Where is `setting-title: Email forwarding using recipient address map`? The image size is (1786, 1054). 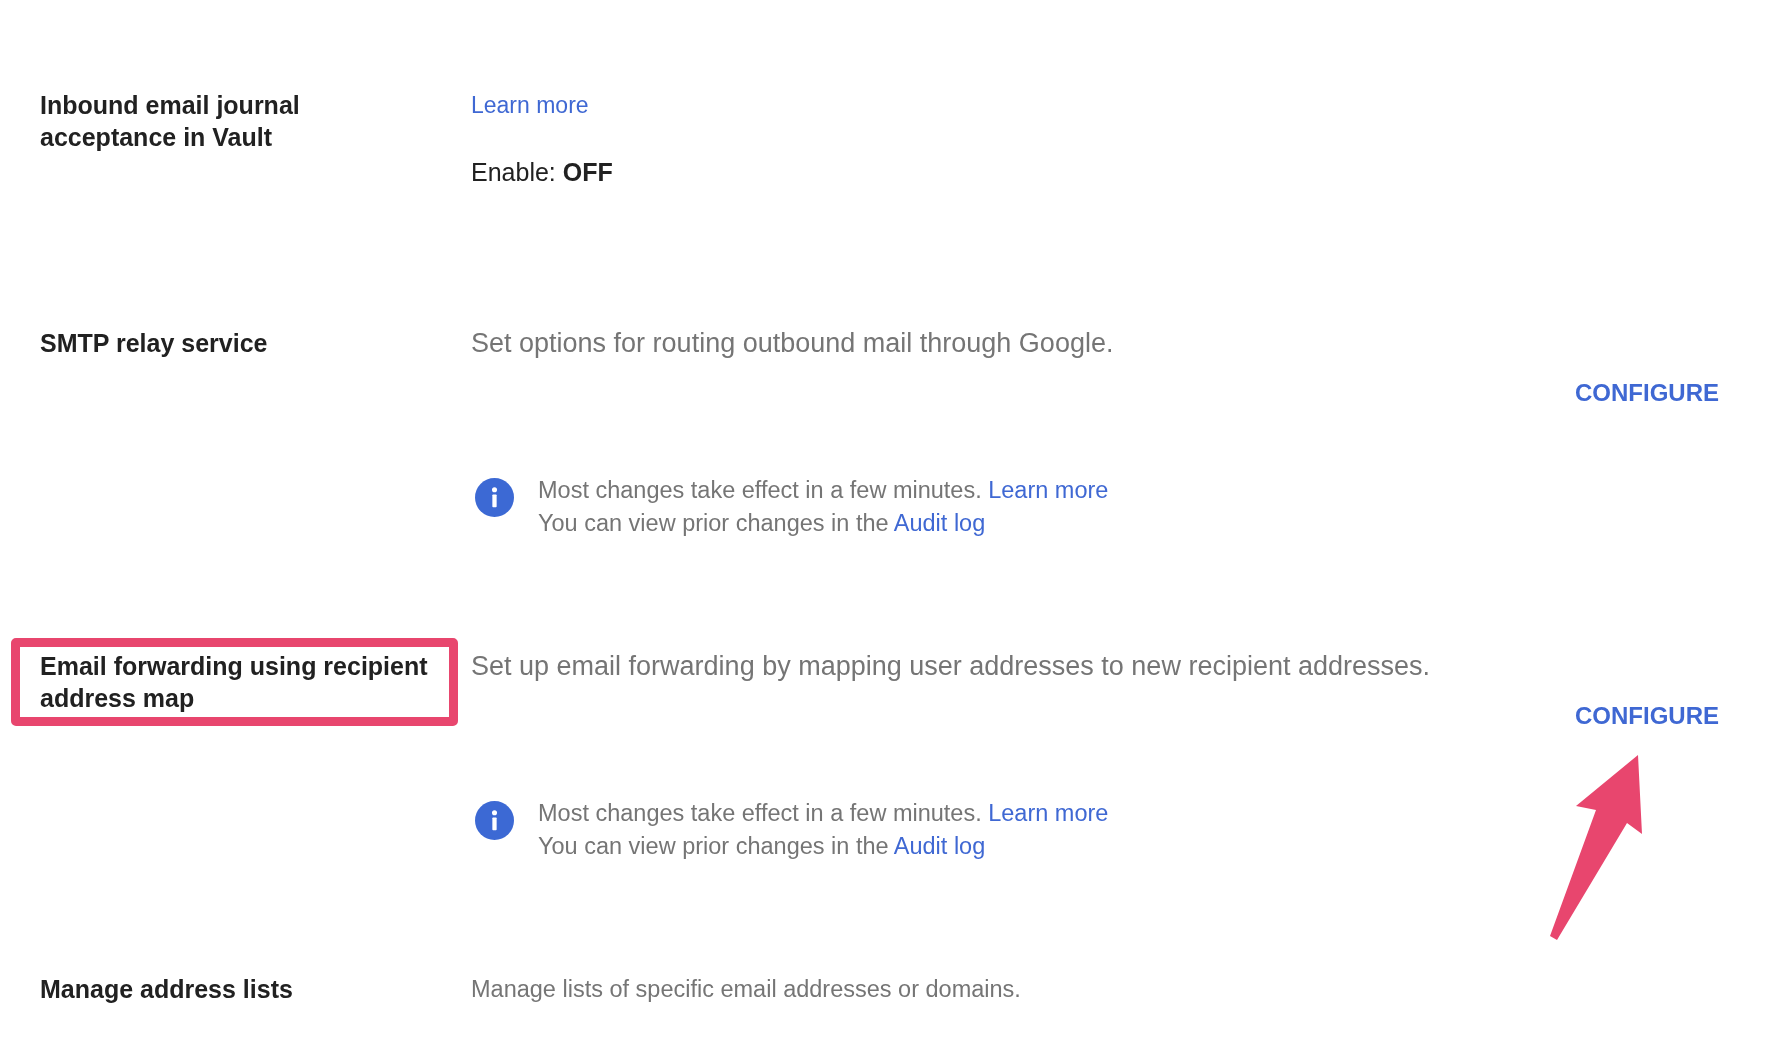 setting-title: Email forwarding using recipient address map is located at coordinates (234, 682).